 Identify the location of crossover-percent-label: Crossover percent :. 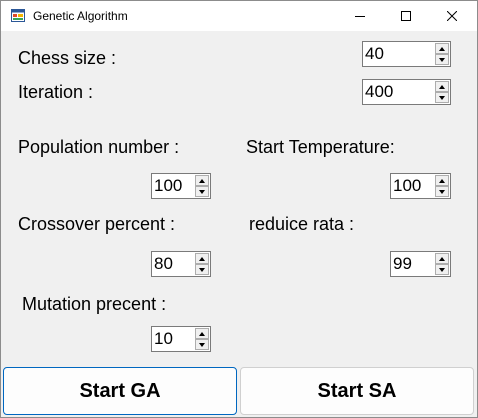
(97, 224).